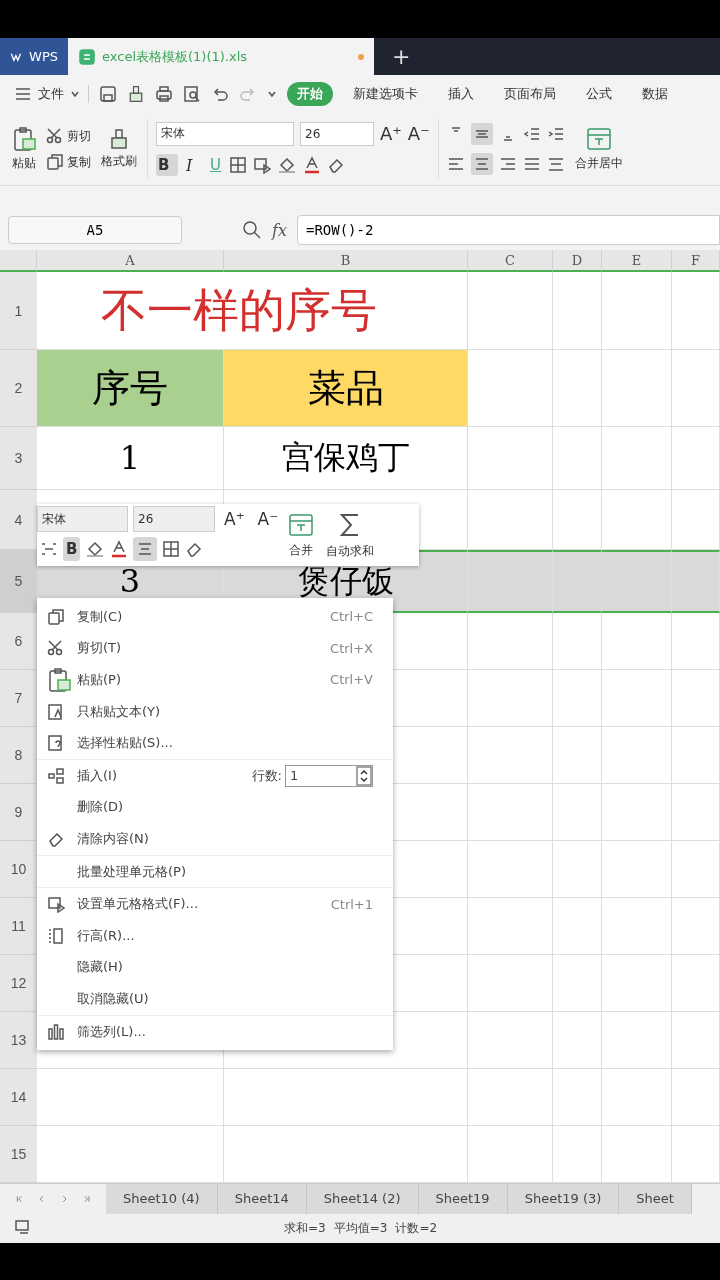  Describe the element at coordinates (655, 94) in the screenshot. I see `ribbon-tab: 数据` at that location.